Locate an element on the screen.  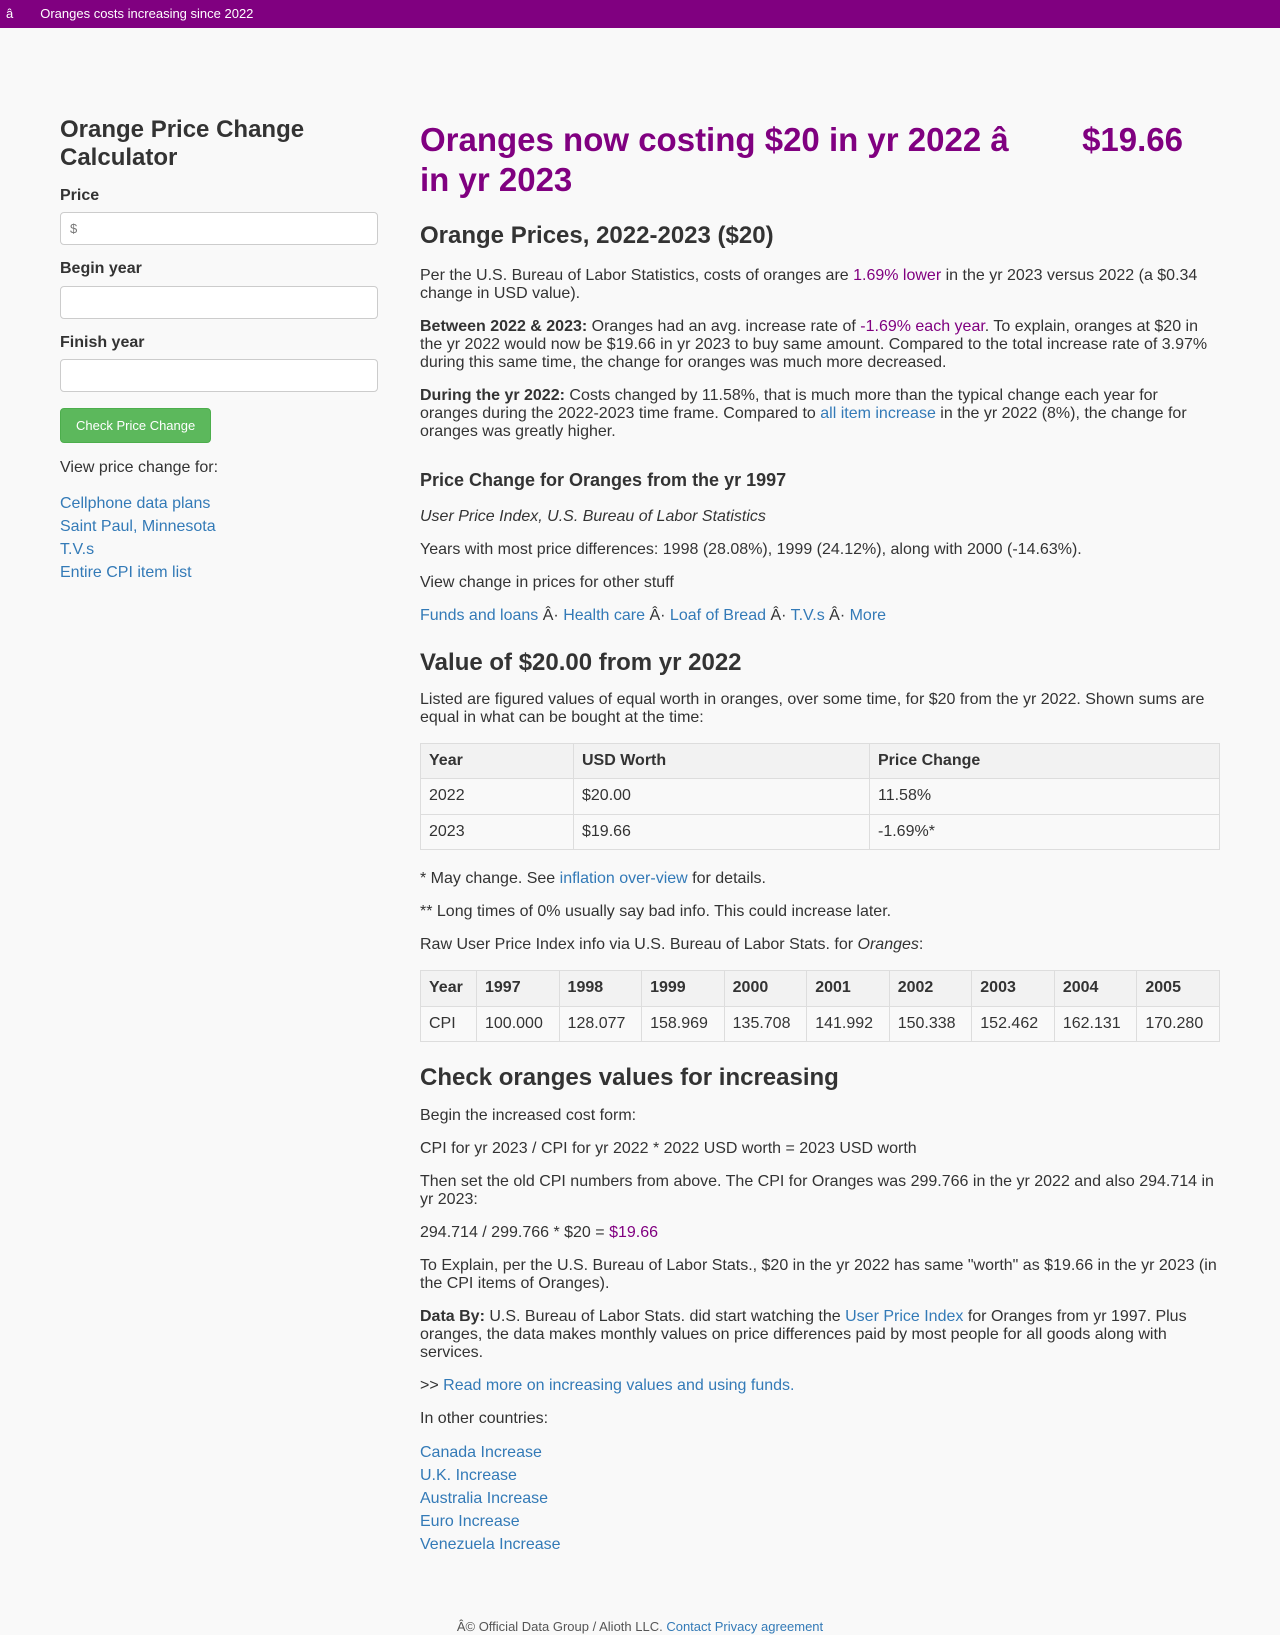
top-bar-title: Oranges costs increasing since 2022 is located at coordinates (146, 14).